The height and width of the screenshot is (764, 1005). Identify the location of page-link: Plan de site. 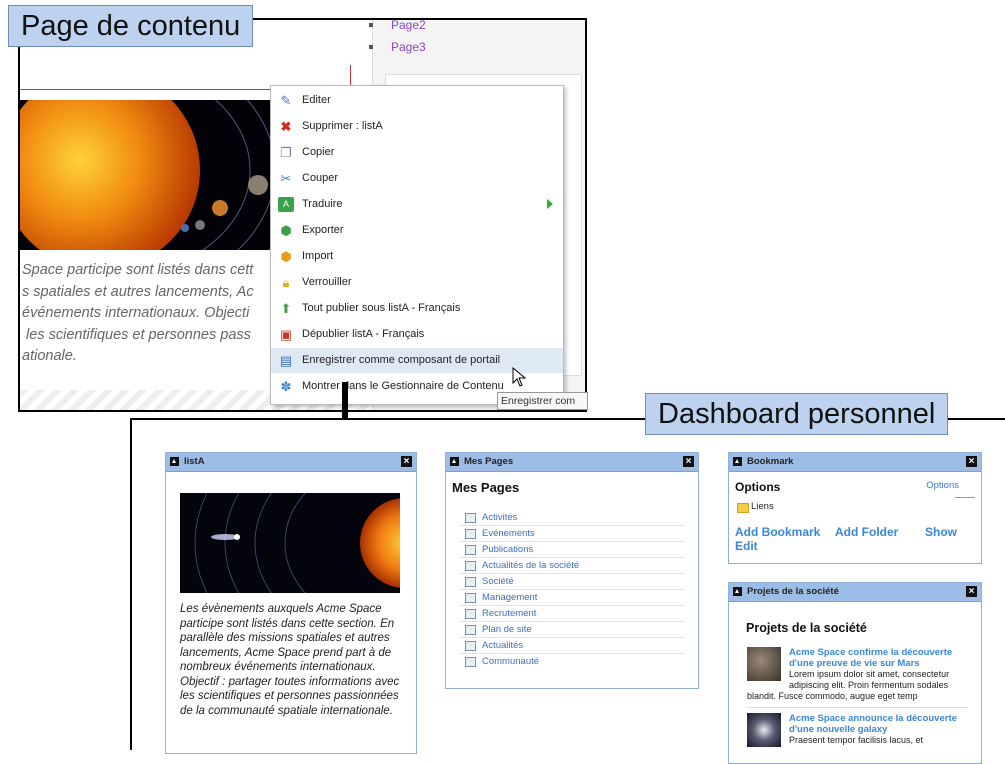
(572, 630).